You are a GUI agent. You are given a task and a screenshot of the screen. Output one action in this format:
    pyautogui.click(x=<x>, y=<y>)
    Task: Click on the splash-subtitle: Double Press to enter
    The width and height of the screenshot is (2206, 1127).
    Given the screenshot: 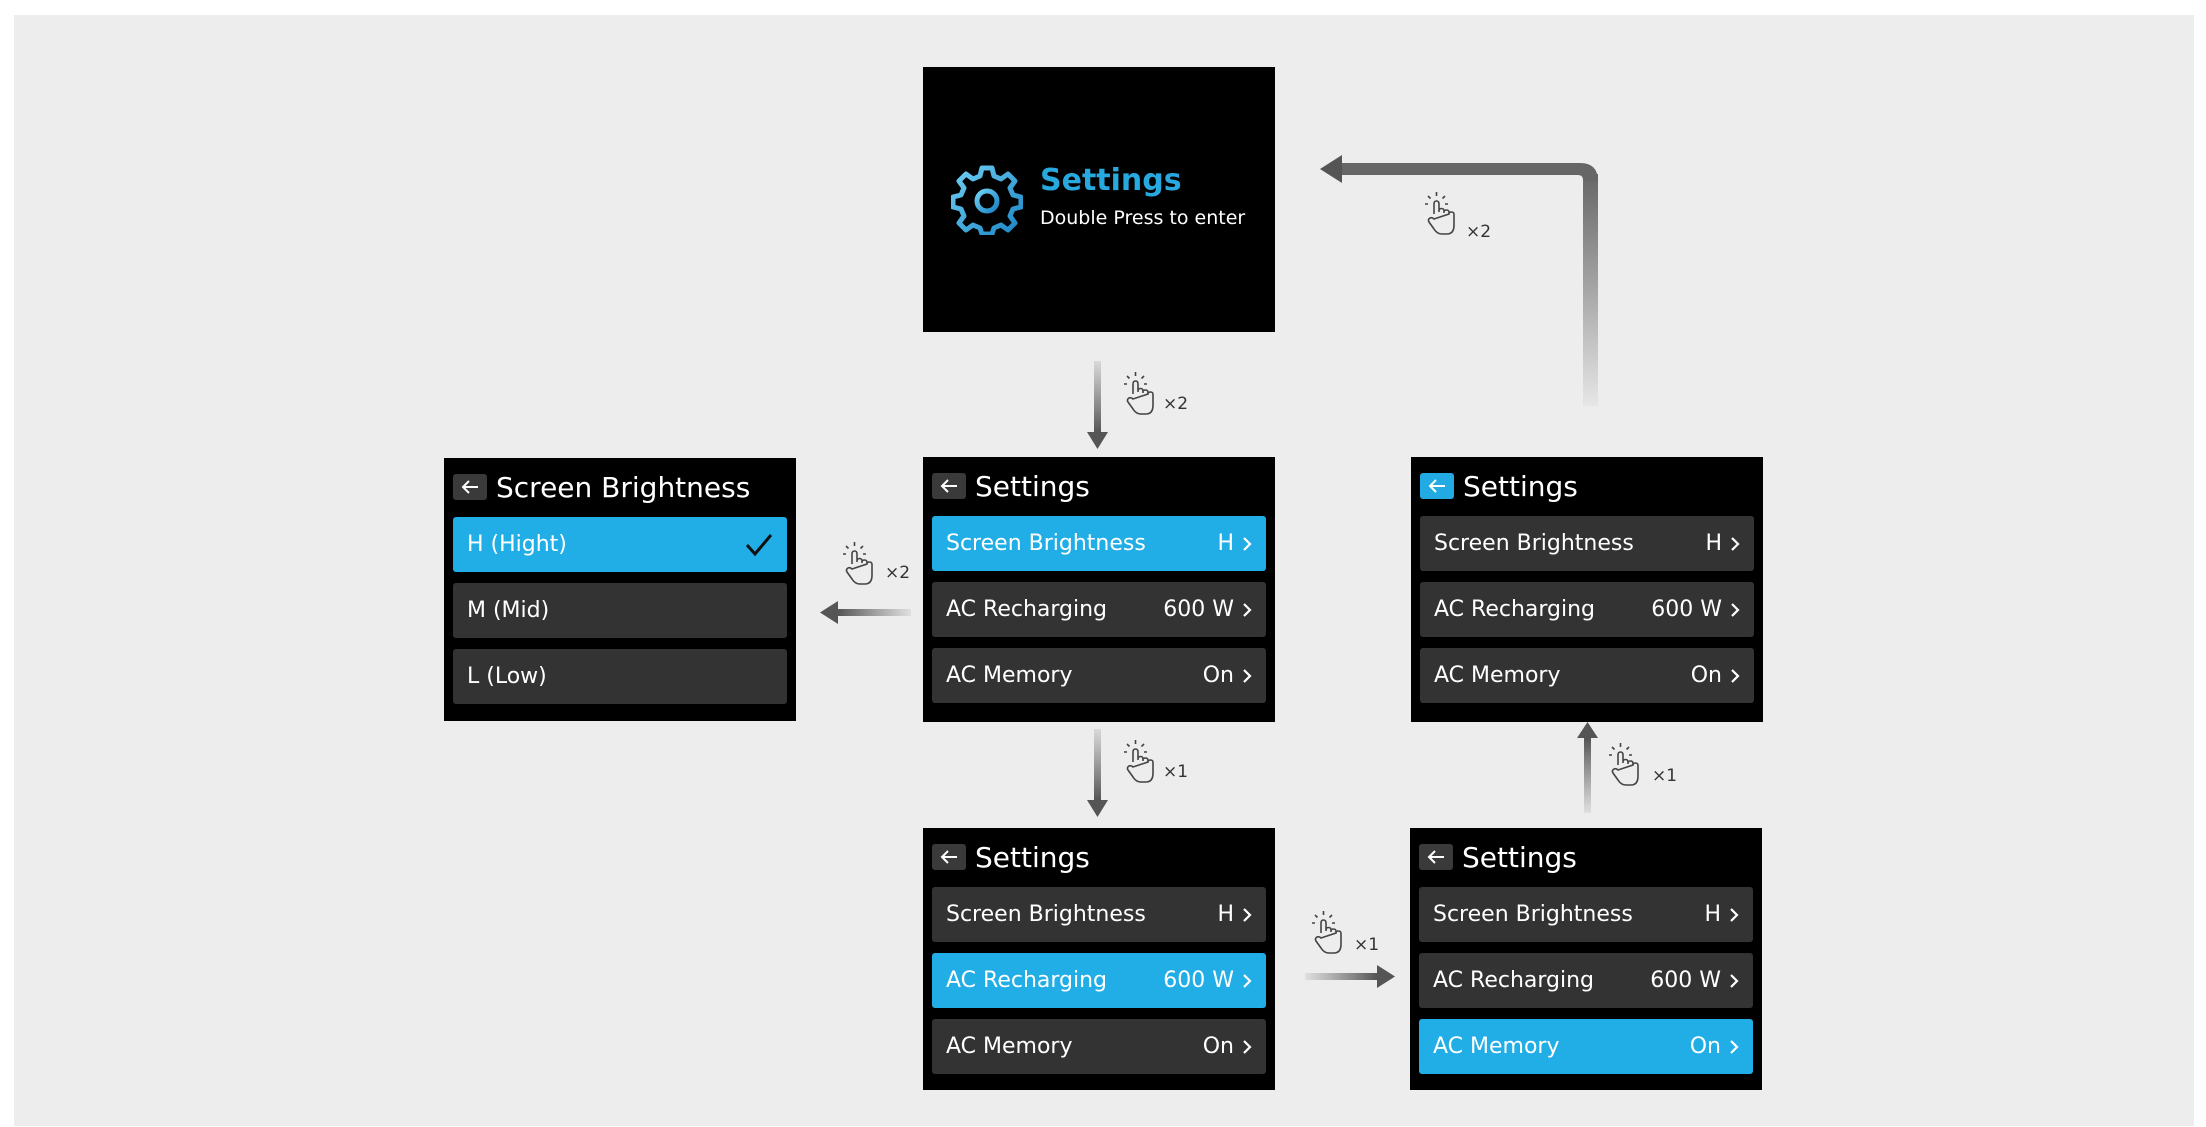 What is the action you would take?
    pyautogui.click(x=1143, y=218)
    